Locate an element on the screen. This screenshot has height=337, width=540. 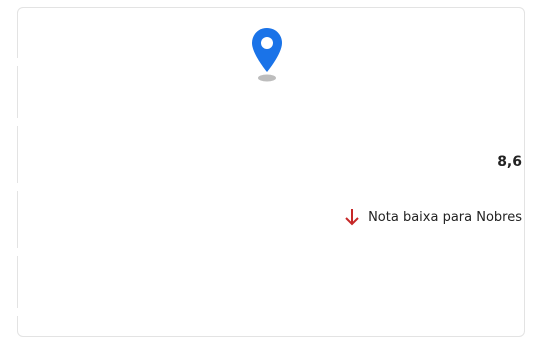
arrow-down-icon is located at coordinates (352, 217).